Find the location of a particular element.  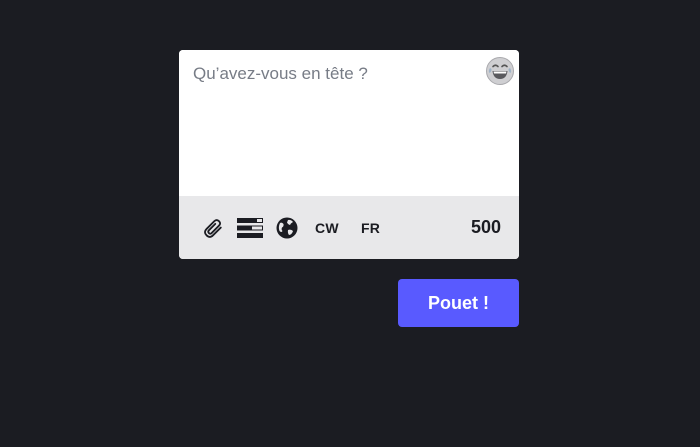

add-poll-button is located at coordinates (250, 228).